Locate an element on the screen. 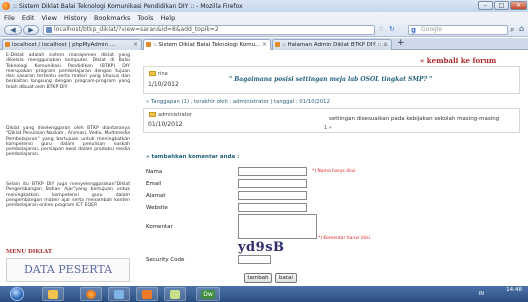  menu-edit: Edit is located at coordinates (28, 18).